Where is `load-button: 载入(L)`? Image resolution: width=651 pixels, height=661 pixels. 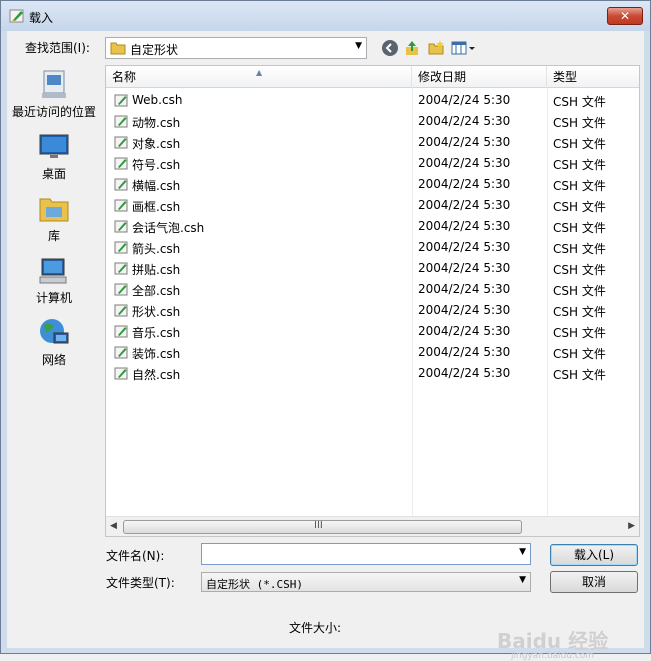 load-button: 载入(L) is located at coordinates (594, 555).